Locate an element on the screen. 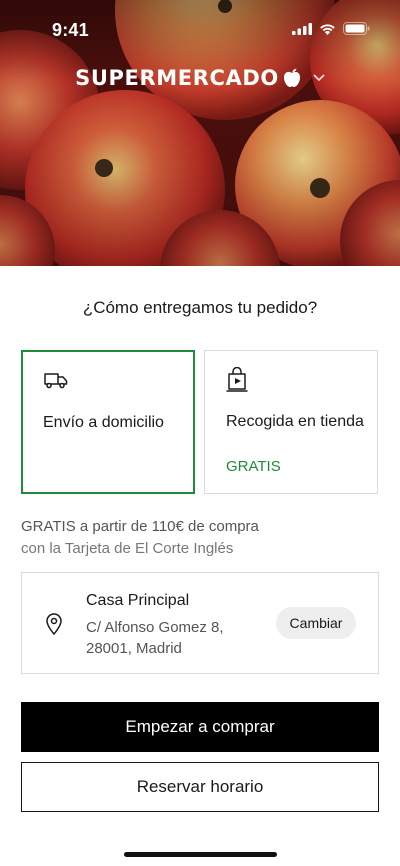  brand-selector: SUPERMERCADO is located at coordinates (200, 78).